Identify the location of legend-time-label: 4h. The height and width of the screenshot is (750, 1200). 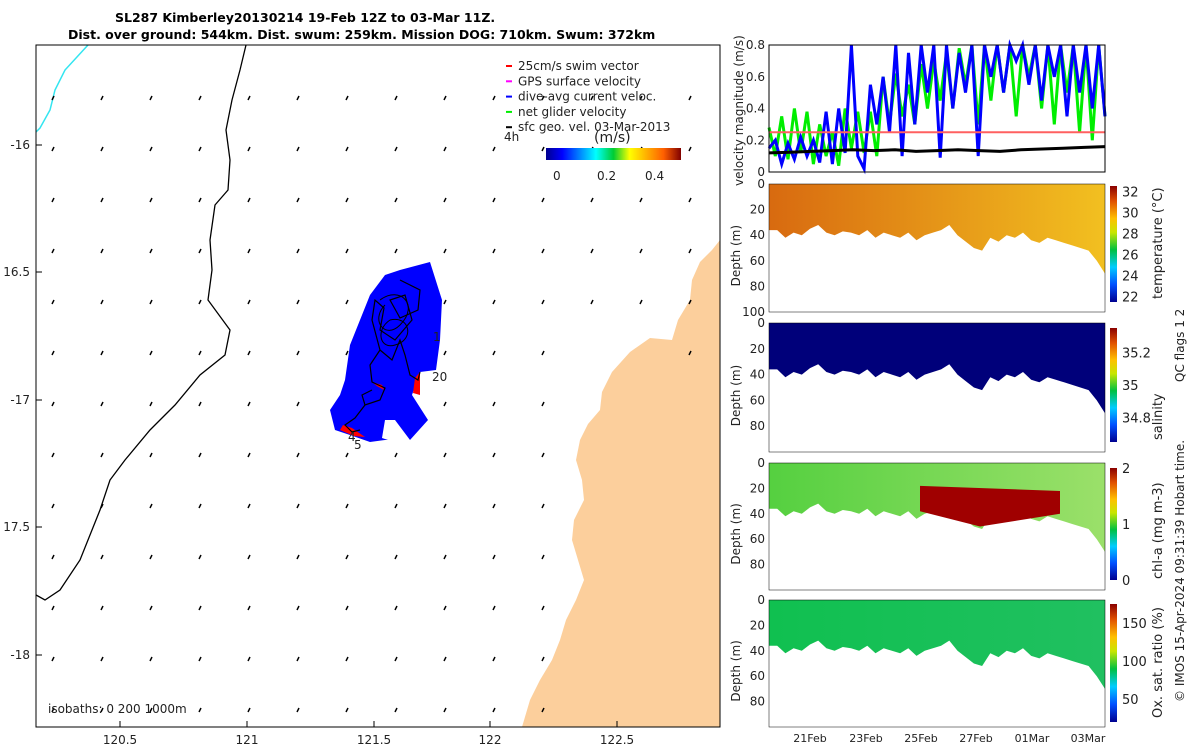
(511, 137).